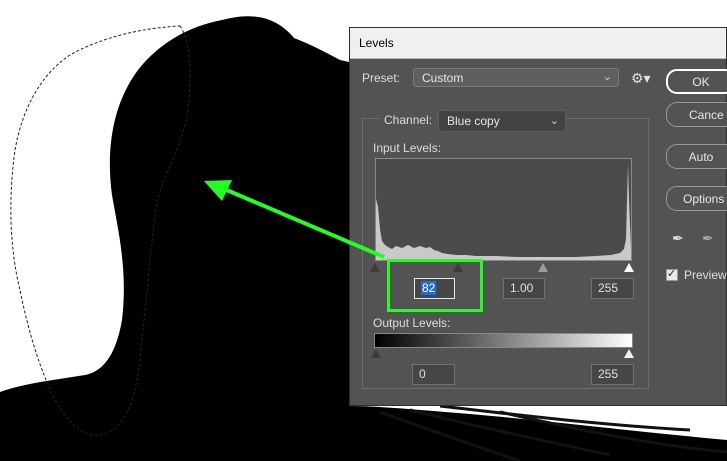 The image size is (727, 461). Describe the element at coordinates (412, 323) in the screenshot. I see `output-levels-label: Output Levels:` at that location.